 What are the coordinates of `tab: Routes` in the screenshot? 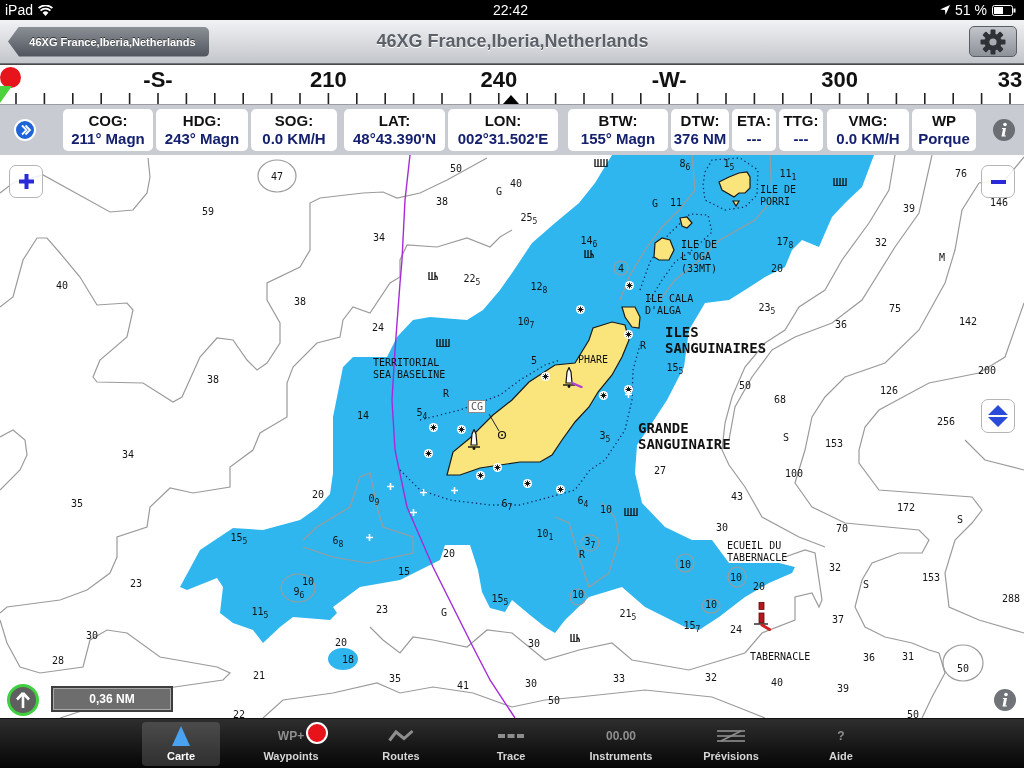 It's located at (401, 743).